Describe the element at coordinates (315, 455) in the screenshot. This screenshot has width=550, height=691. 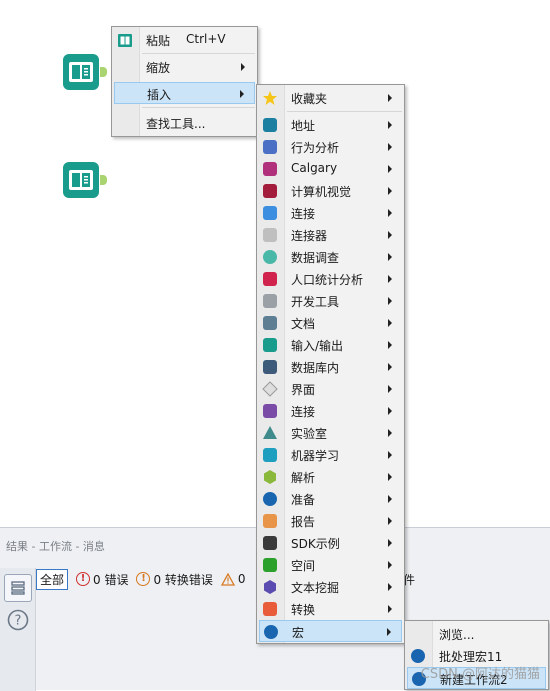
I see `insert-submenu-item-label: 机器学习` at that location.